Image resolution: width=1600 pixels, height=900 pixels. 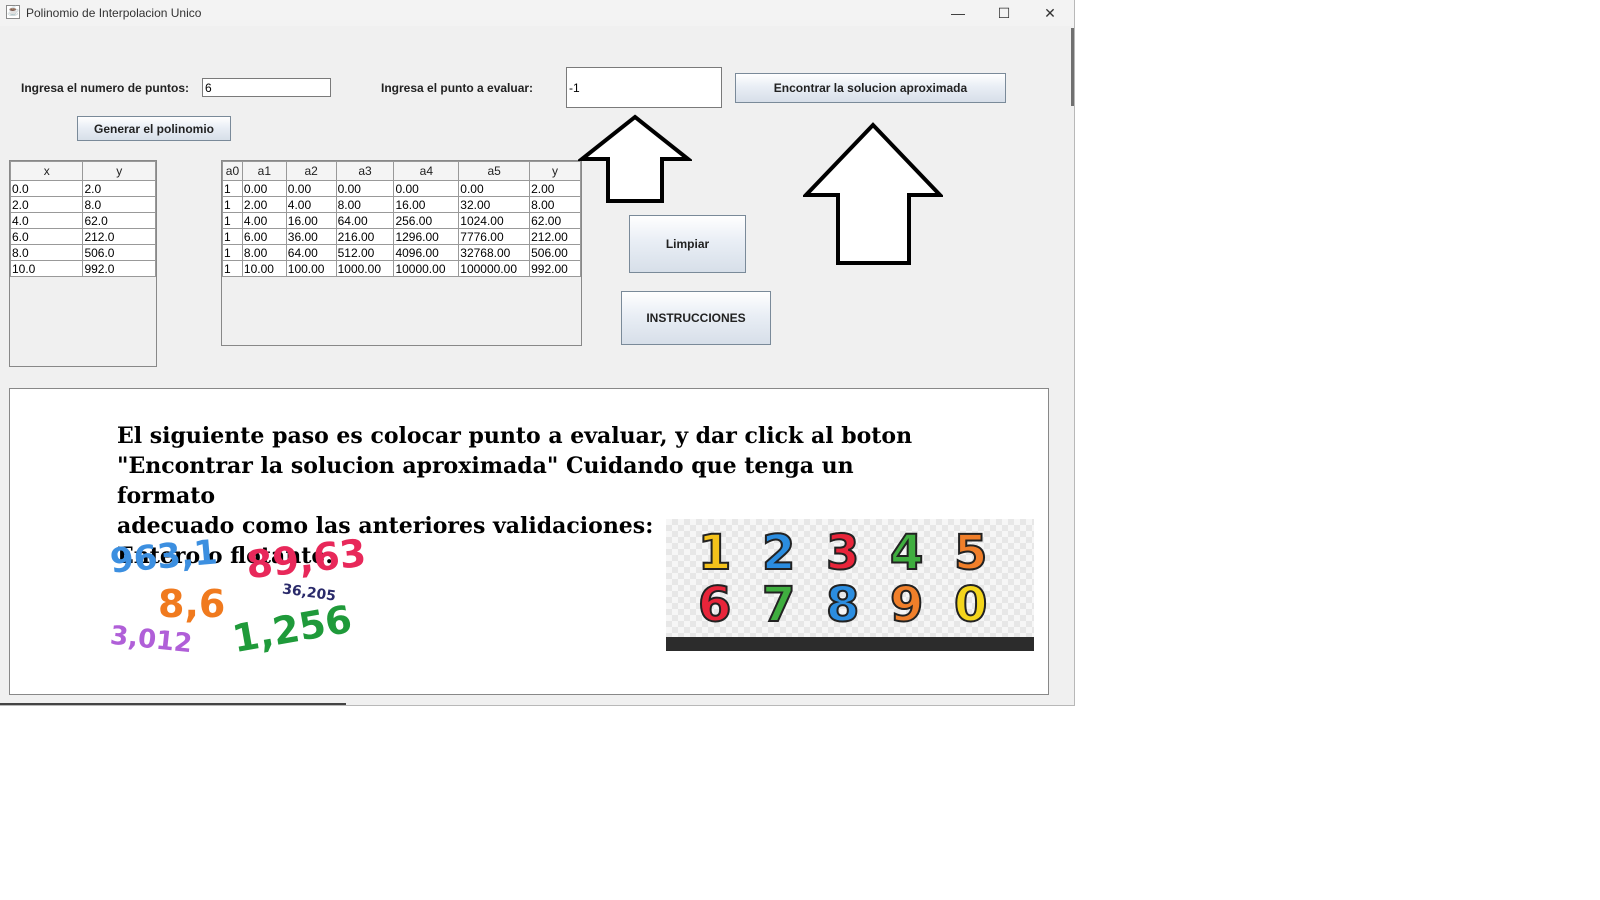 I want to click on table-cell: 212.0, so click(x=119, y=236).